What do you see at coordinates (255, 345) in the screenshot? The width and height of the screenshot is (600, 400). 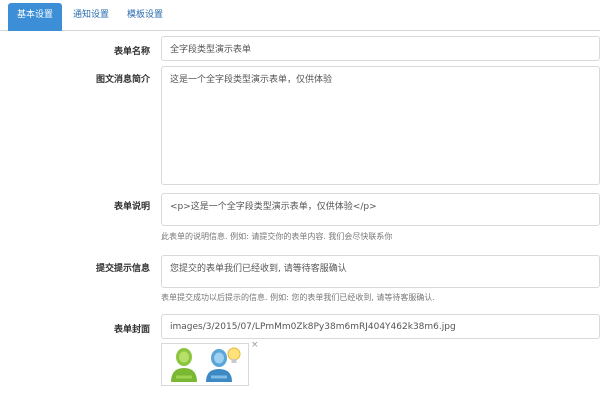 I see `remove-cover-button: ×` at bounding box center [255, 345].